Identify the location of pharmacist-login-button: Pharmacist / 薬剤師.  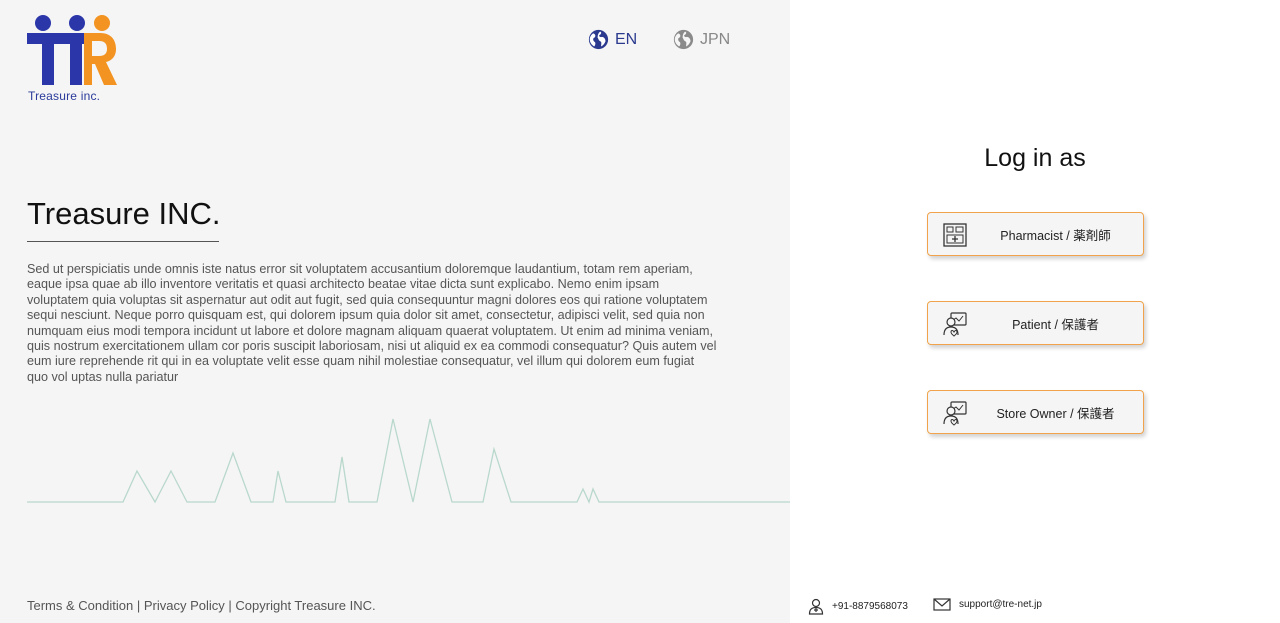
(1035, 234).